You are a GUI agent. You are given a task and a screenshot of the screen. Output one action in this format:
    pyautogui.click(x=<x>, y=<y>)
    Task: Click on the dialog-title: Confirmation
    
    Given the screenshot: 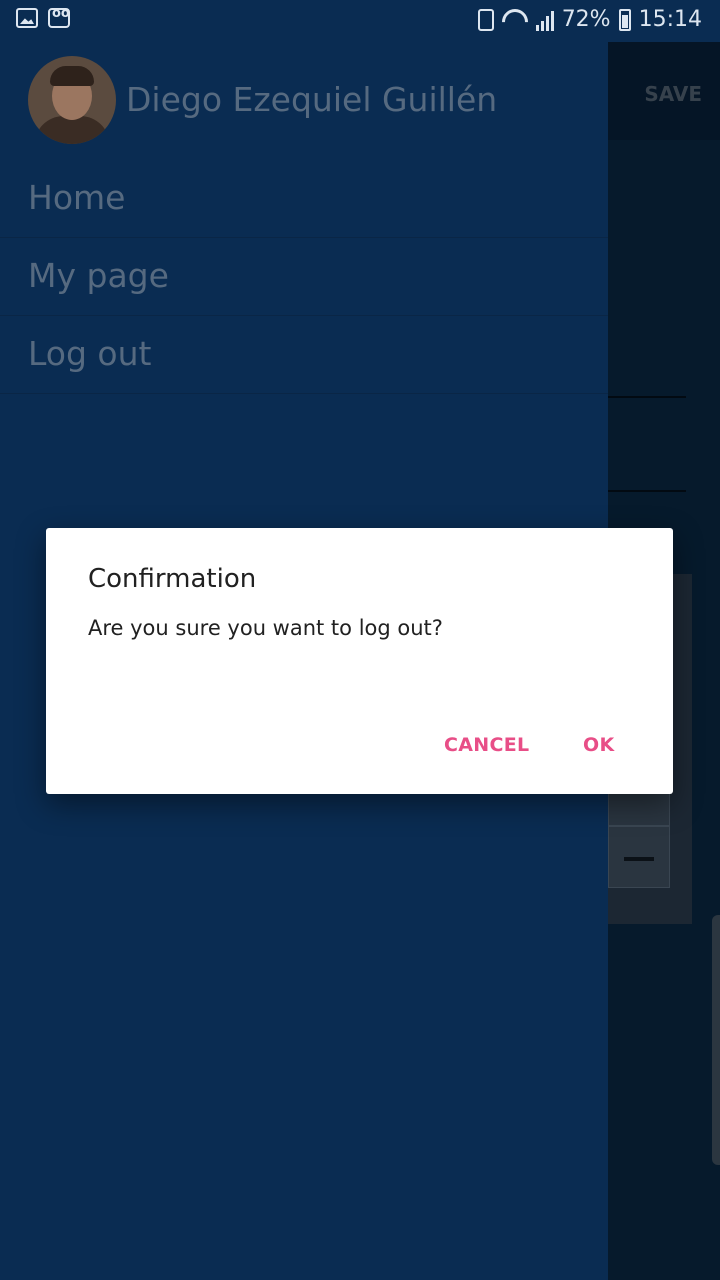 What is the action you would take?
    pyautogui.click(x=172, y=579)
    